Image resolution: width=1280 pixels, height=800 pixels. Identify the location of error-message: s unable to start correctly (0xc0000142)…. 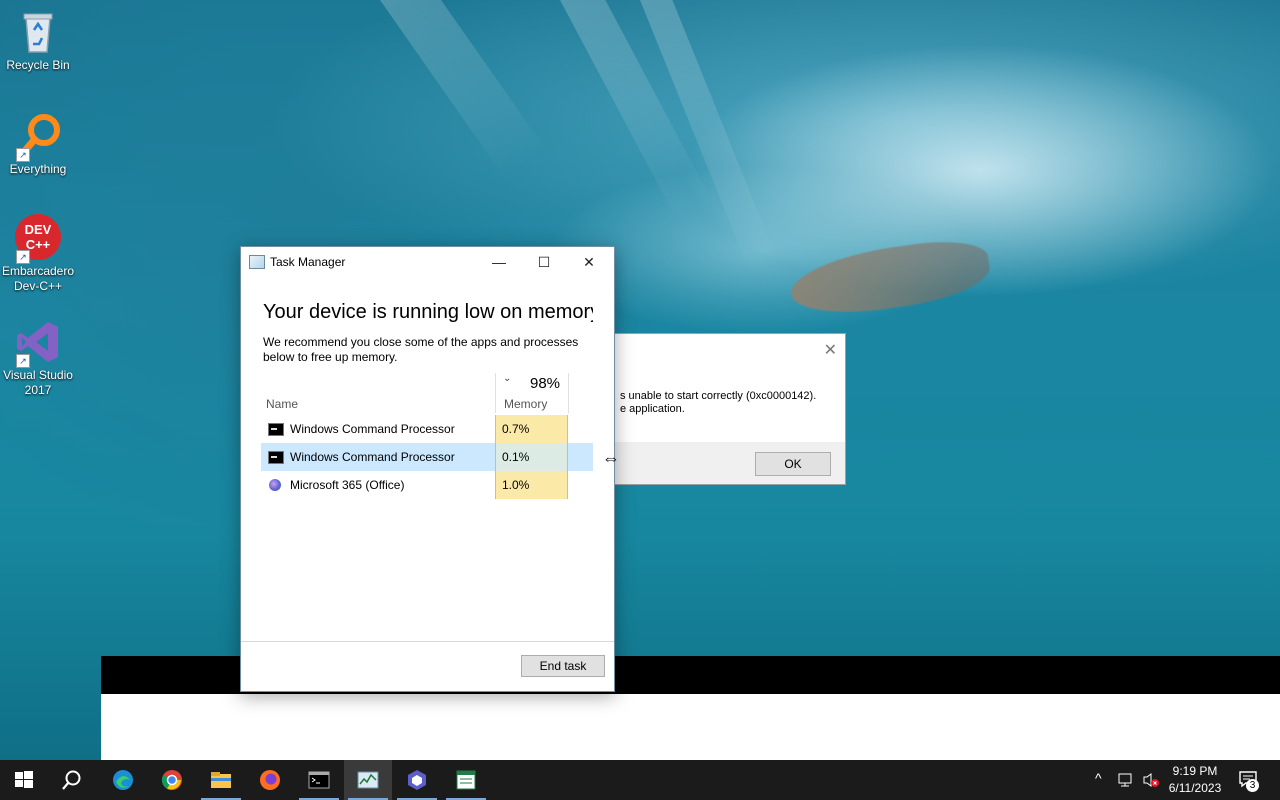
(718, 402).